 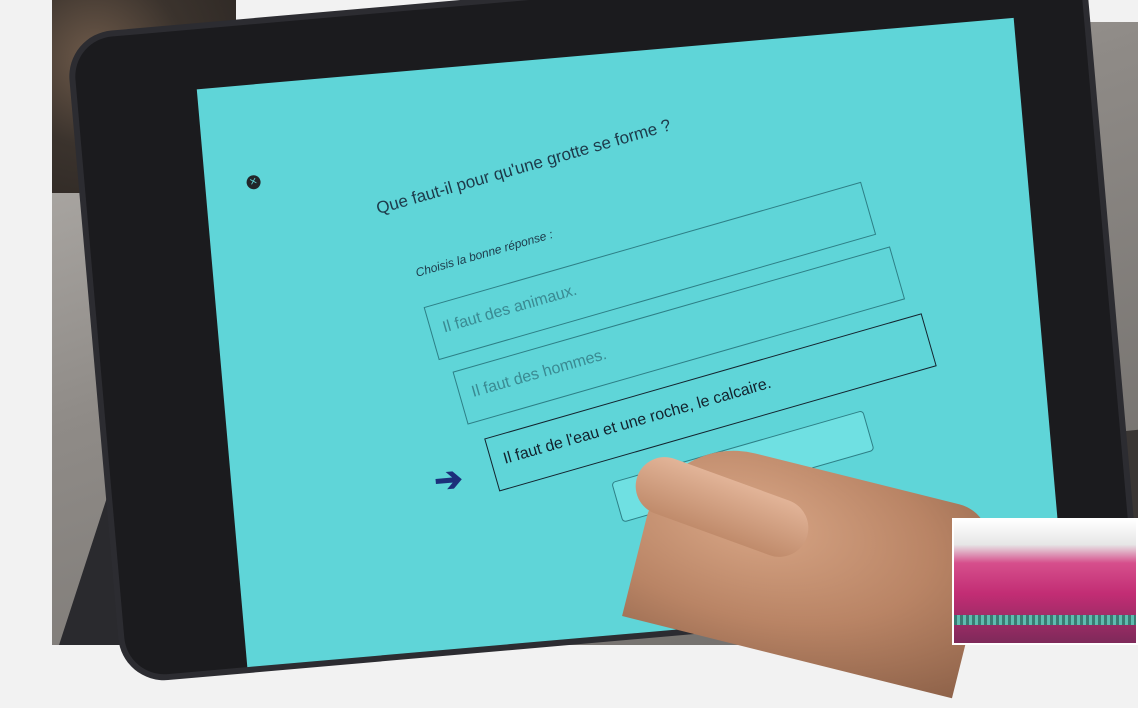 What do you see at coordinates (448, 480) in the screenshot?
I see `arrow-right-icon: ➔` at bounding box center [448, 480].